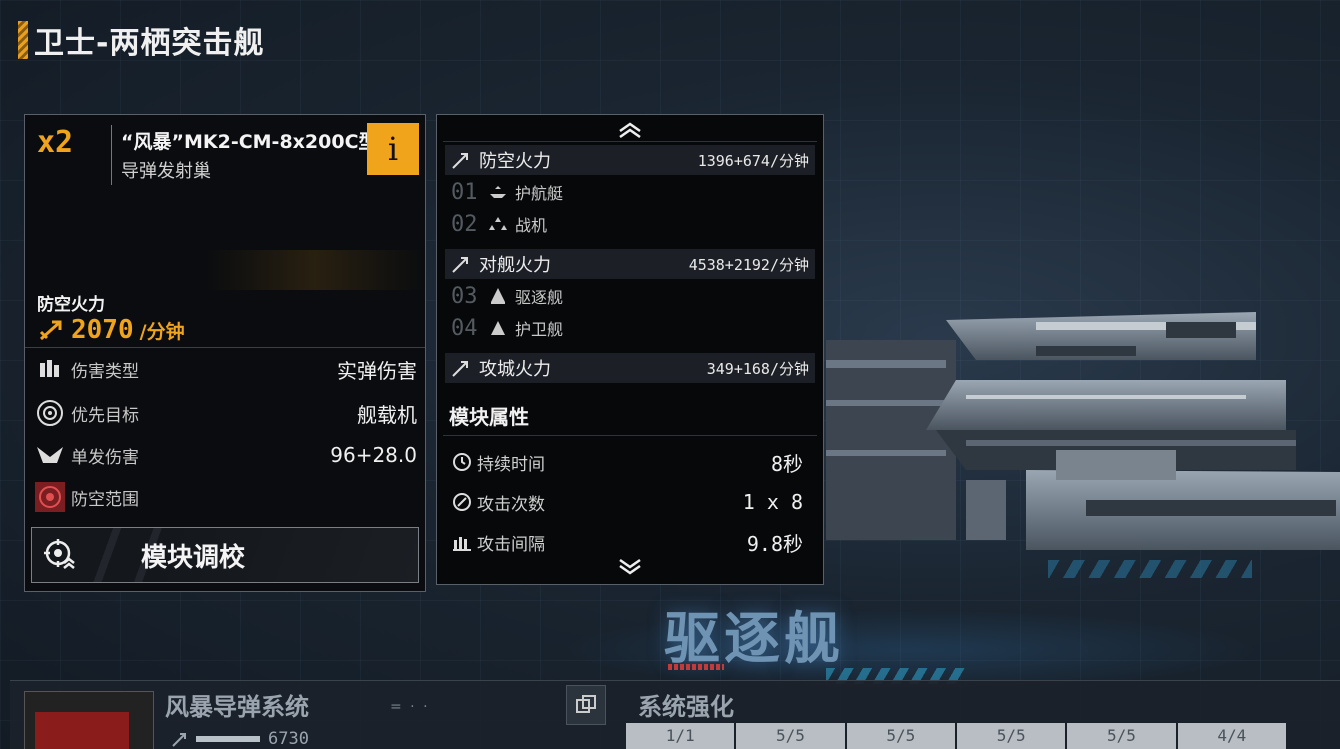 The width and height of the screenshot is (1340, 749). I want to click on enhance-level-slot: 1/1, so click(680, 736).